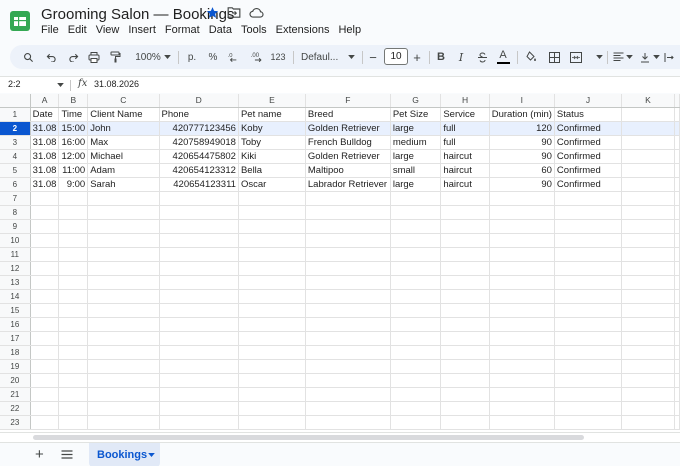 The image size is (680, 466). I want to click on move-folder-icon, so click(234, 12).